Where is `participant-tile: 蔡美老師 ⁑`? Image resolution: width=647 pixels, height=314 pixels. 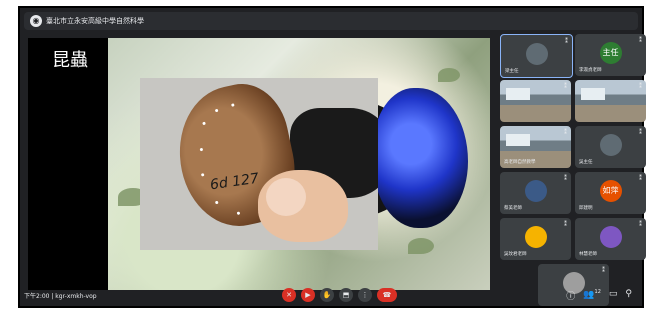
participant-tile: 蔡美老師 ⁑ is located at coordinates (535, 193).